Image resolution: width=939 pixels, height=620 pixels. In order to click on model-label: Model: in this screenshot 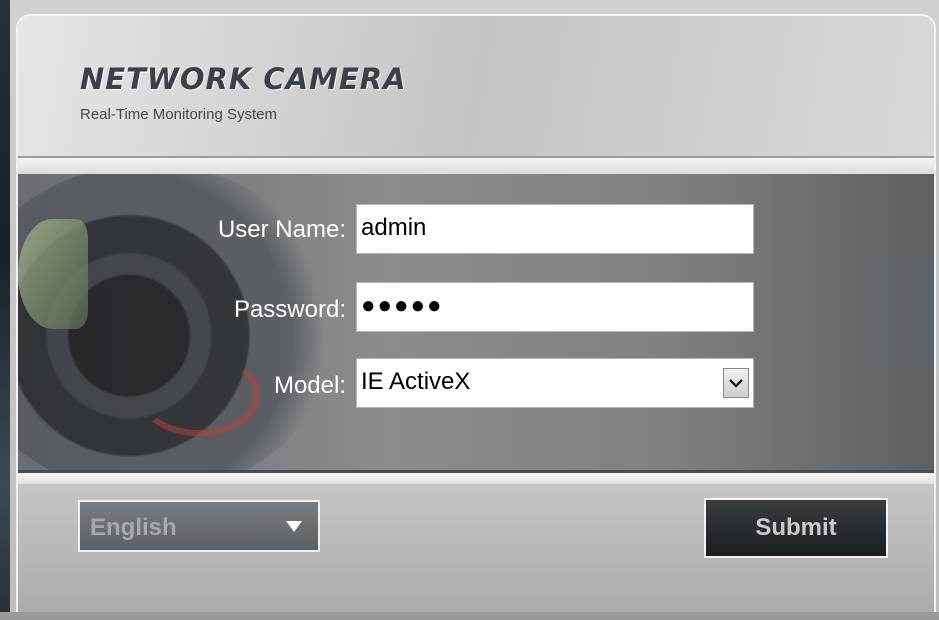, I will do `click(309, 385)`.